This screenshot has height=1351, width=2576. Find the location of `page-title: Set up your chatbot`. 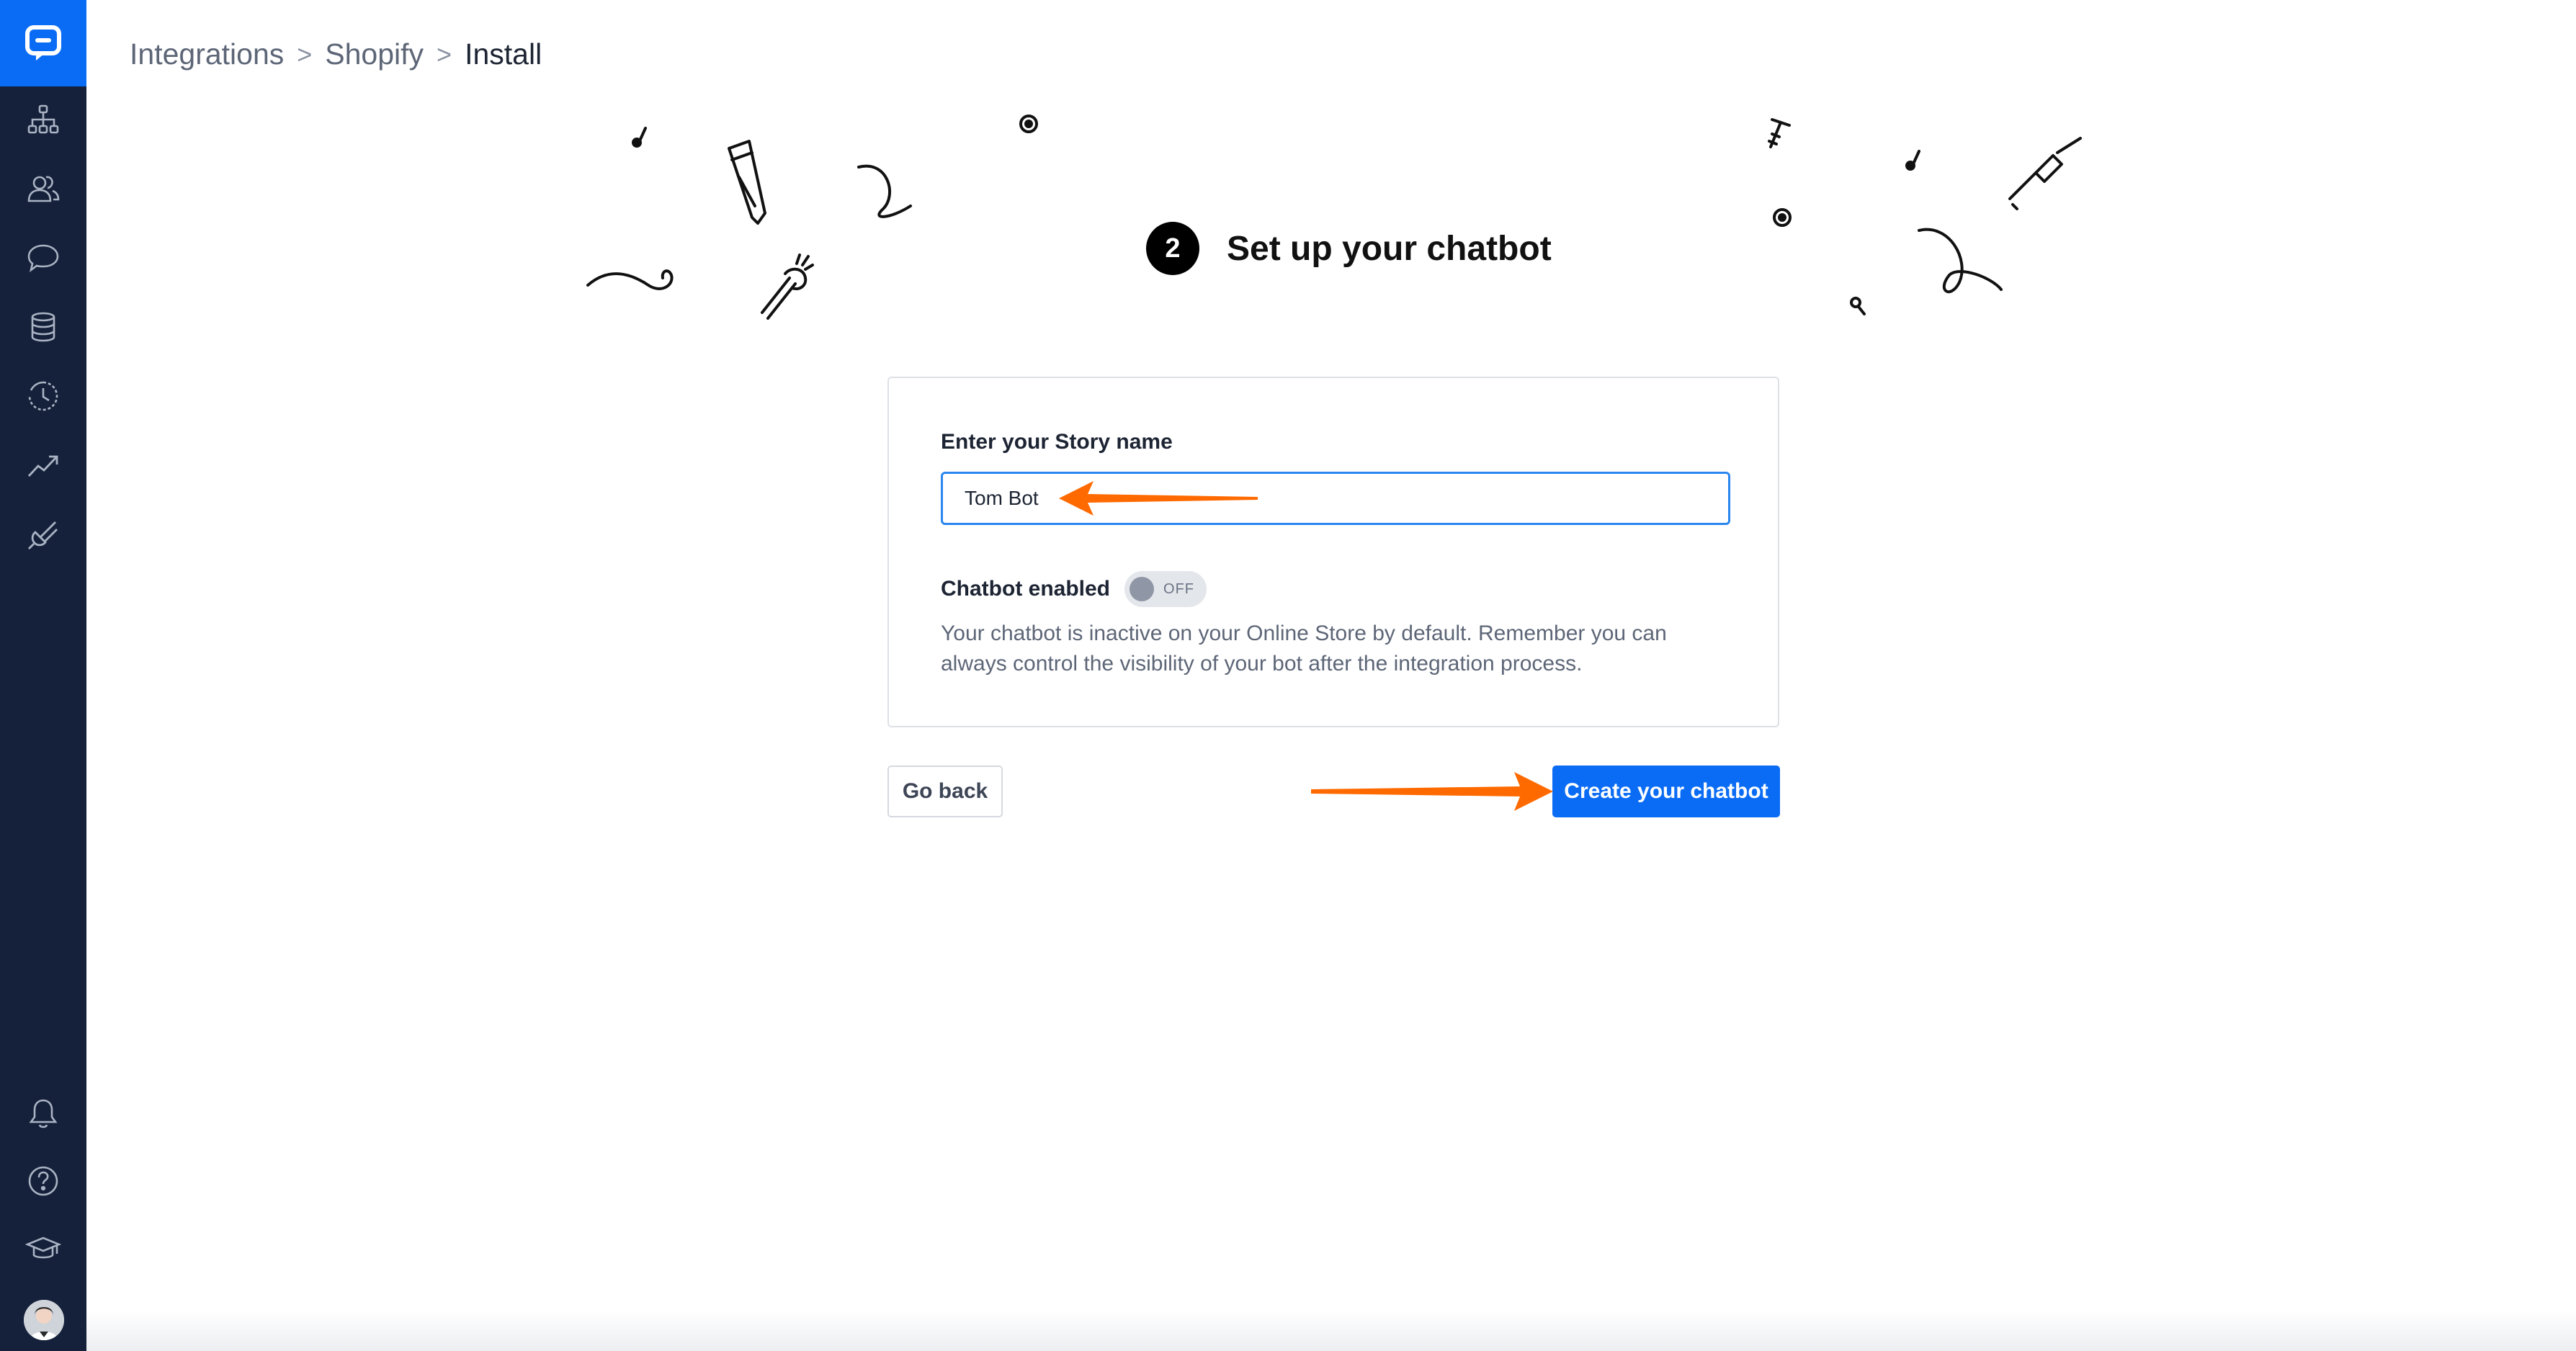

page-title: Set up your chatbot is located at coordinates (1389, 249).